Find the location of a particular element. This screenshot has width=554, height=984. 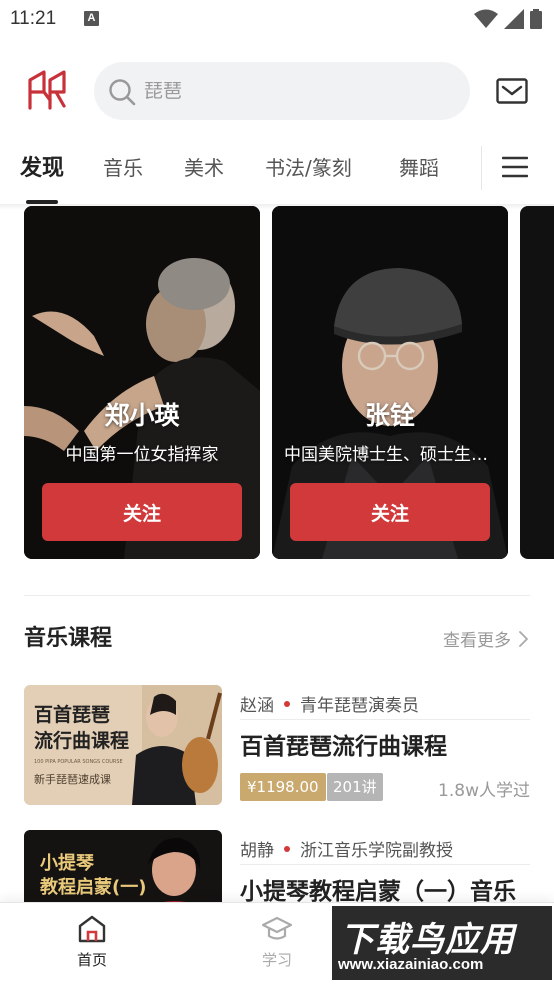

status-time: 11:21 is located at coordinates (33, 18).